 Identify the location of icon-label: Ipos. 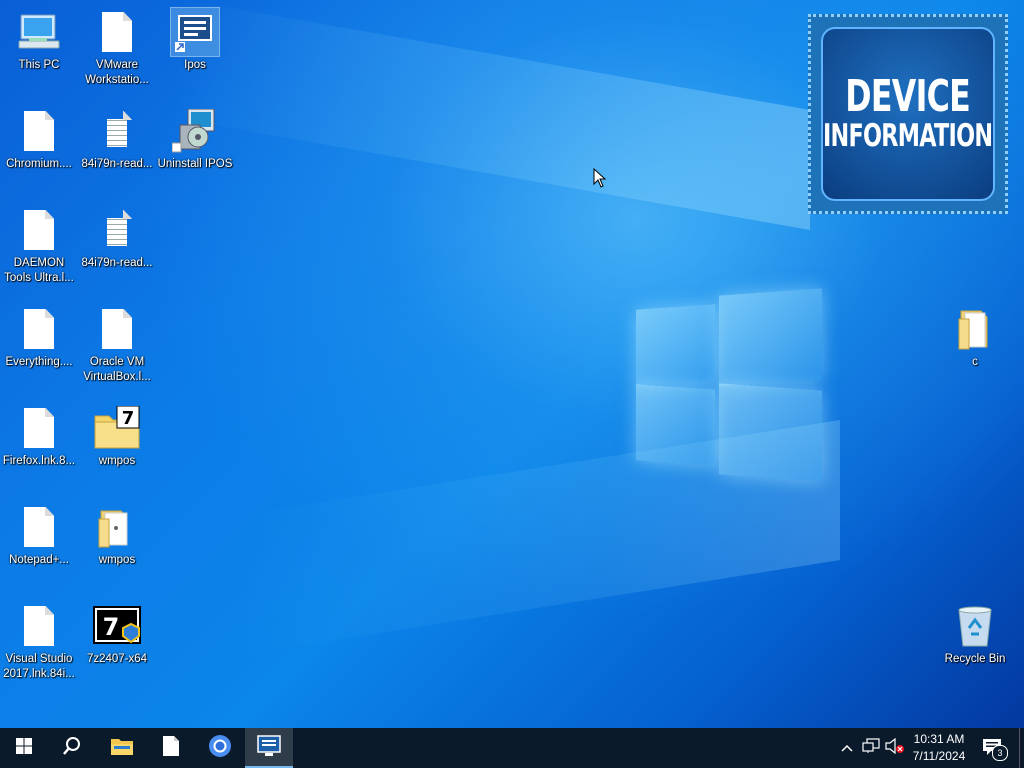
(195, 65).